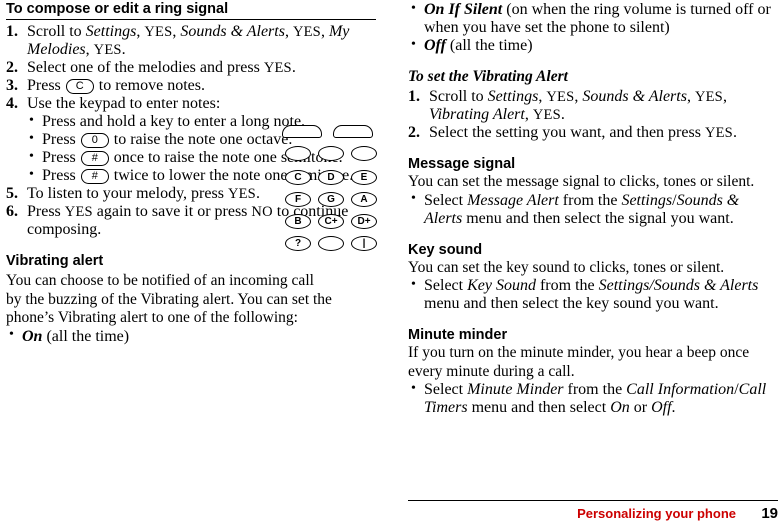 This screenshot has height=523, width=784. I want to click on right-softkey-icon, so click(353, 131).